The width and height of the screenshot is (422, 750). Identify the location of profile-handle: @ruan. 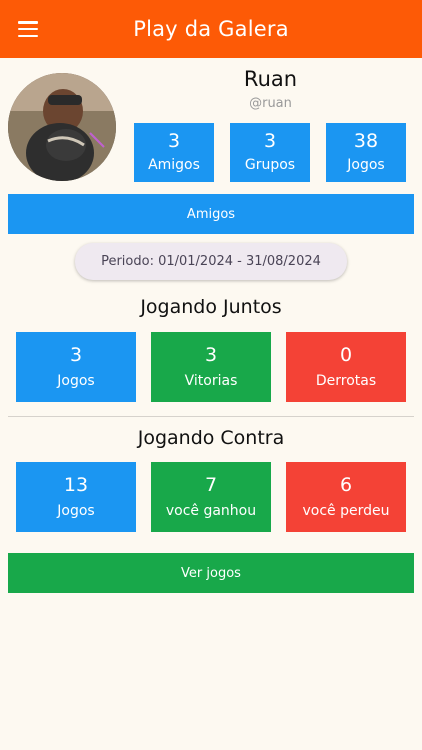
(270, 103).